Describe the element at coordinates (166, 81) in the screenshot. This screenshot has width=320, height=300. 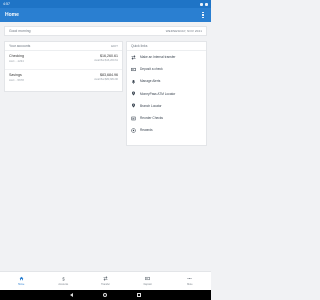
I see `quick-link-alerts: Manage Alerts` at that location.